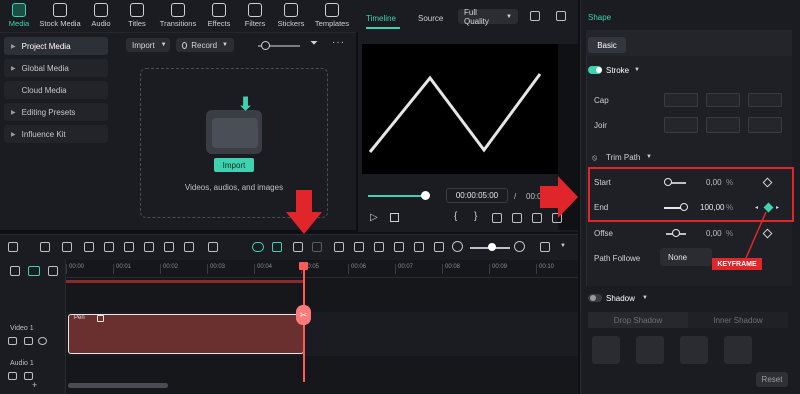 Image resolution: width=800 pixels, height=394 pixels. Describe the element at coordinates (714, 182) in the screenshot. I see `start-value: 0,00` at that location.